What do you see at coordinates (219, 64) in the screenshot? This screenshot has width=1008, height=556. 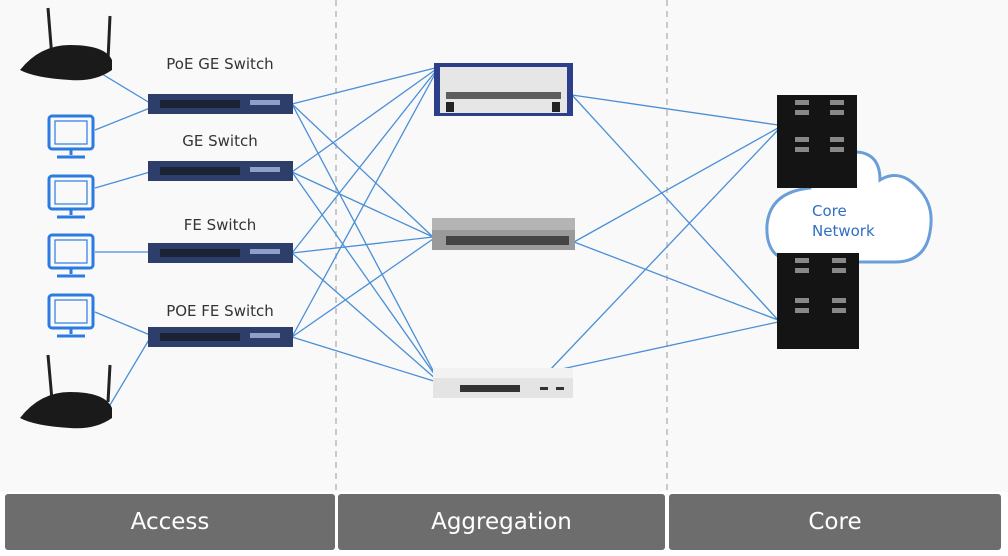 I see `switch-label: PoE GE Switch` at bounding box center [219, 64].